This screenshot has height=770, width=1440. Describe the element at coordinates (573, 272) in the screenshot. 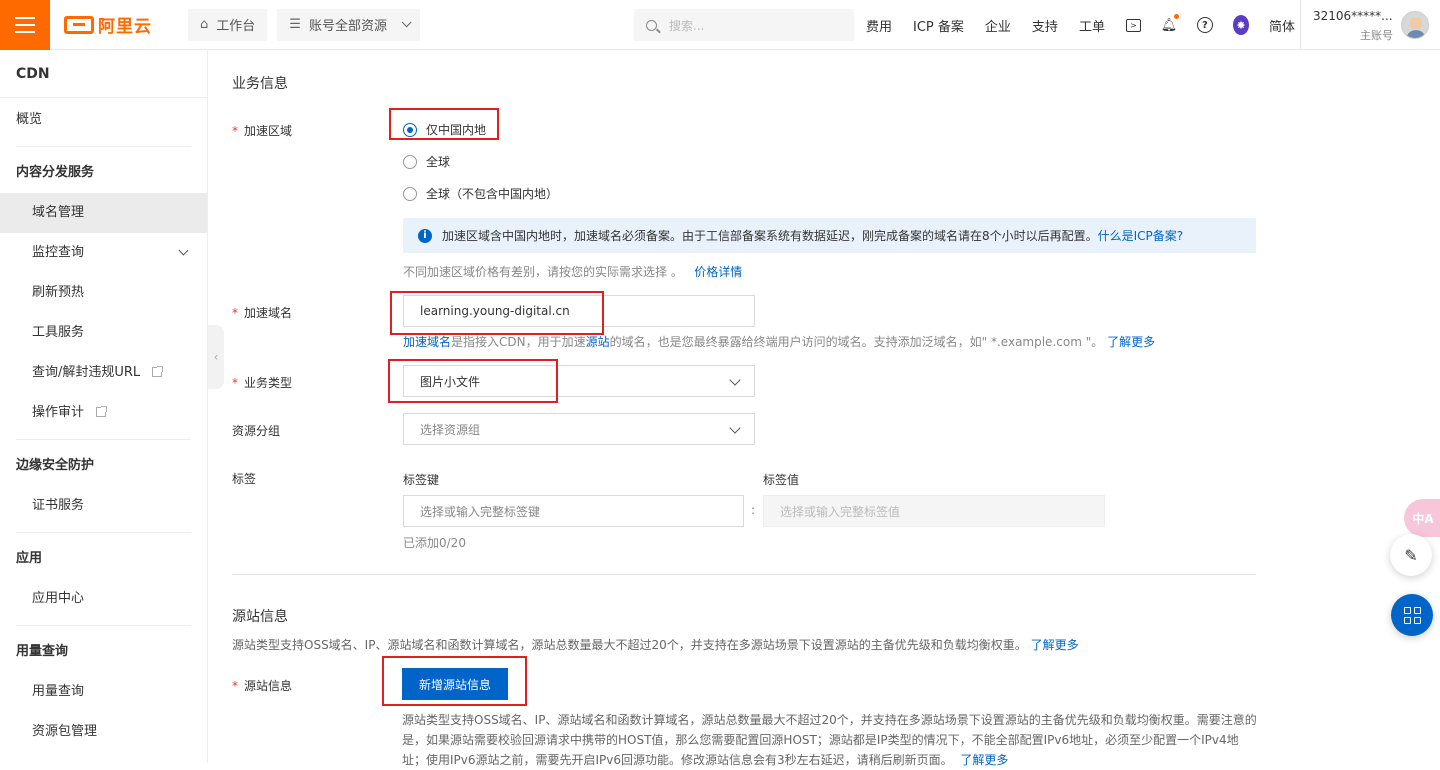

I see `price-hint: 不同加速区域价格有差别，请按您的实际需求选择 。 价格详情` at that location.